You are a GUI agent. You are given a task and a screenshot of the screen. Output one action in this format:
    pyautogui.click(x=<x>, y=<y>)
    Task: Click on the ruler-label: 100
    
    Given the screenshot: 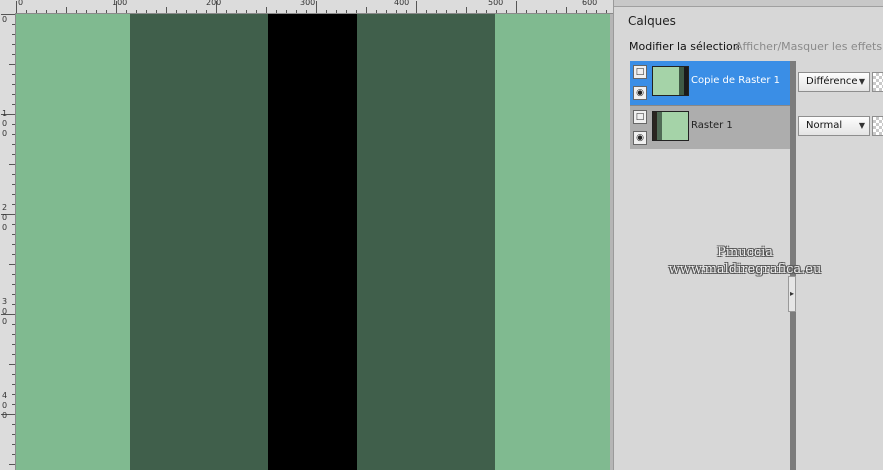 What is the action you would take?
    pyautogui.click(x=120, y=3)
    